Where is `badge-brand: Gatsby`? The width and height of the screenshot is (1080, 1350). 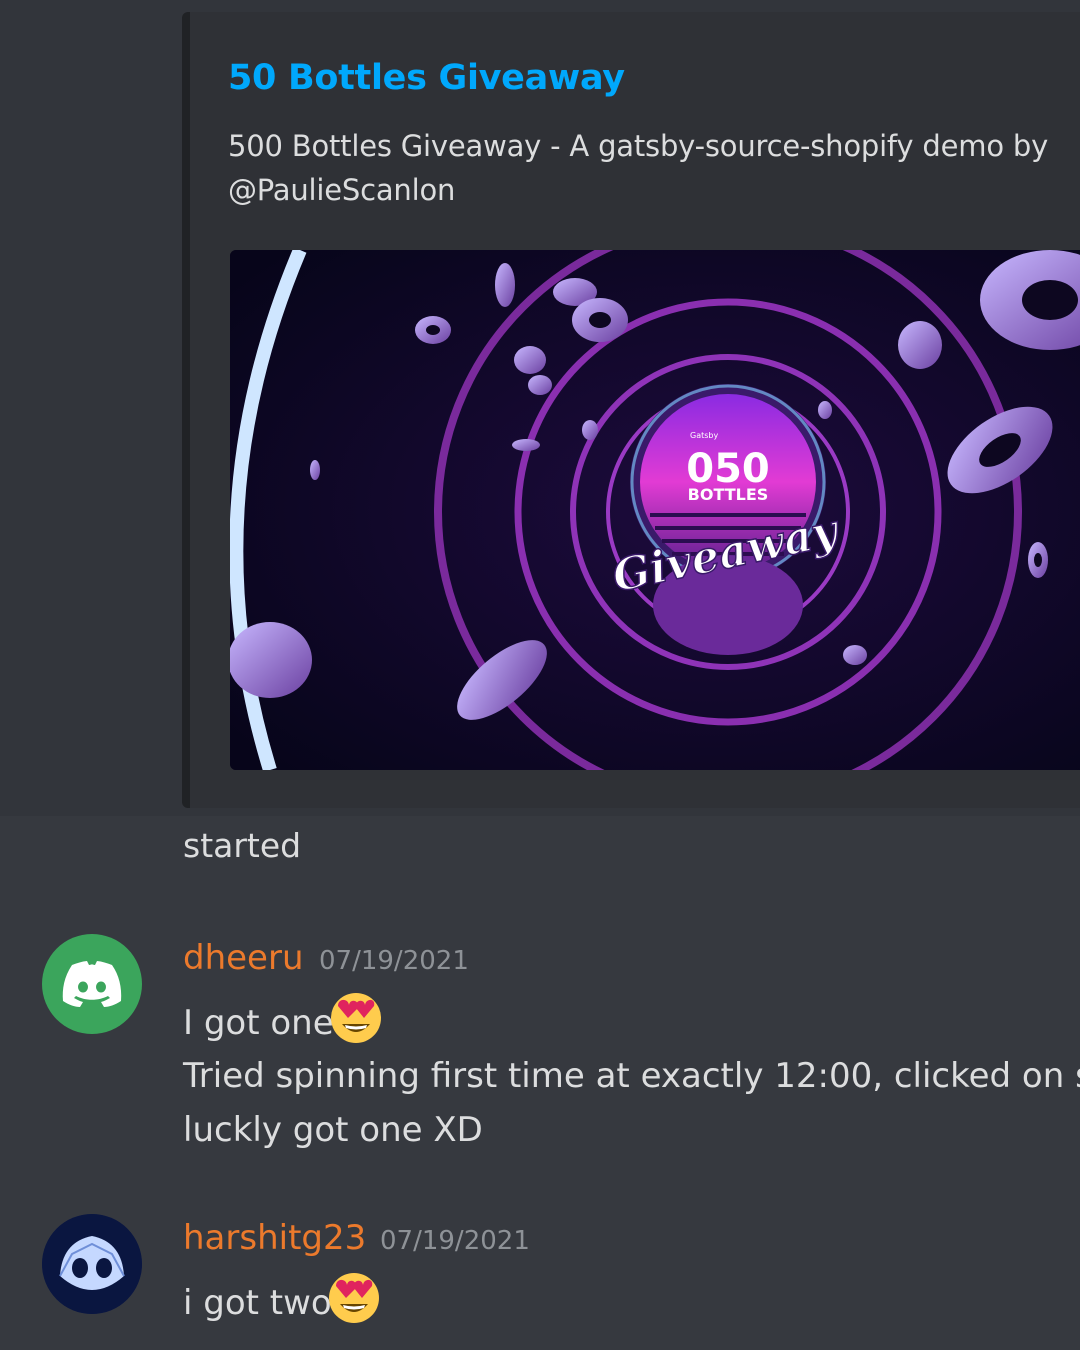 badge-brand: Gatsby is located at coordinates (704, 435).